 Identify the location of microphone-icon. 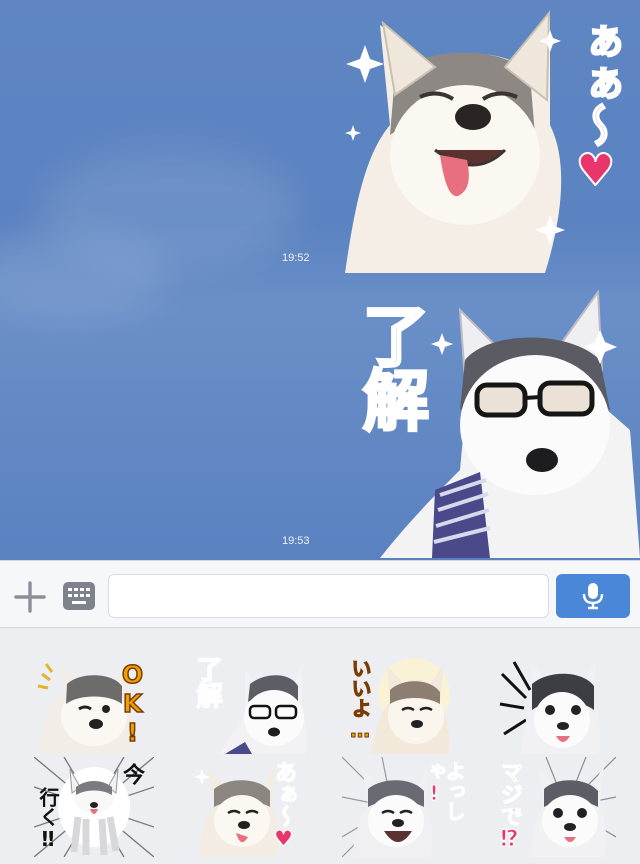
(593, 596).